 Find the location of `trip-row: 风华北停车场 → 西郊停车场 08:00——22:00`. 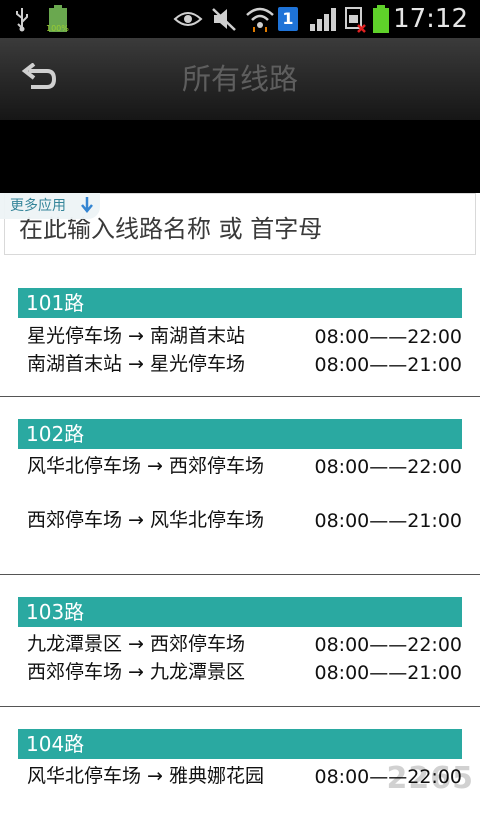

trip-row: 风华北停车场 → 西郊停车场 08:00——22:00 is located at coordinates (244, 480).